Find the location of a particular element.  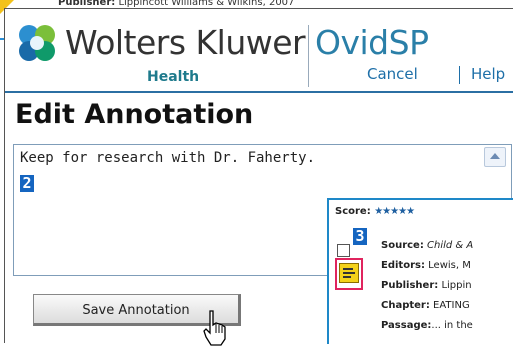

brand-name: Wolters Kluwer is located at coordinates (185, 42).